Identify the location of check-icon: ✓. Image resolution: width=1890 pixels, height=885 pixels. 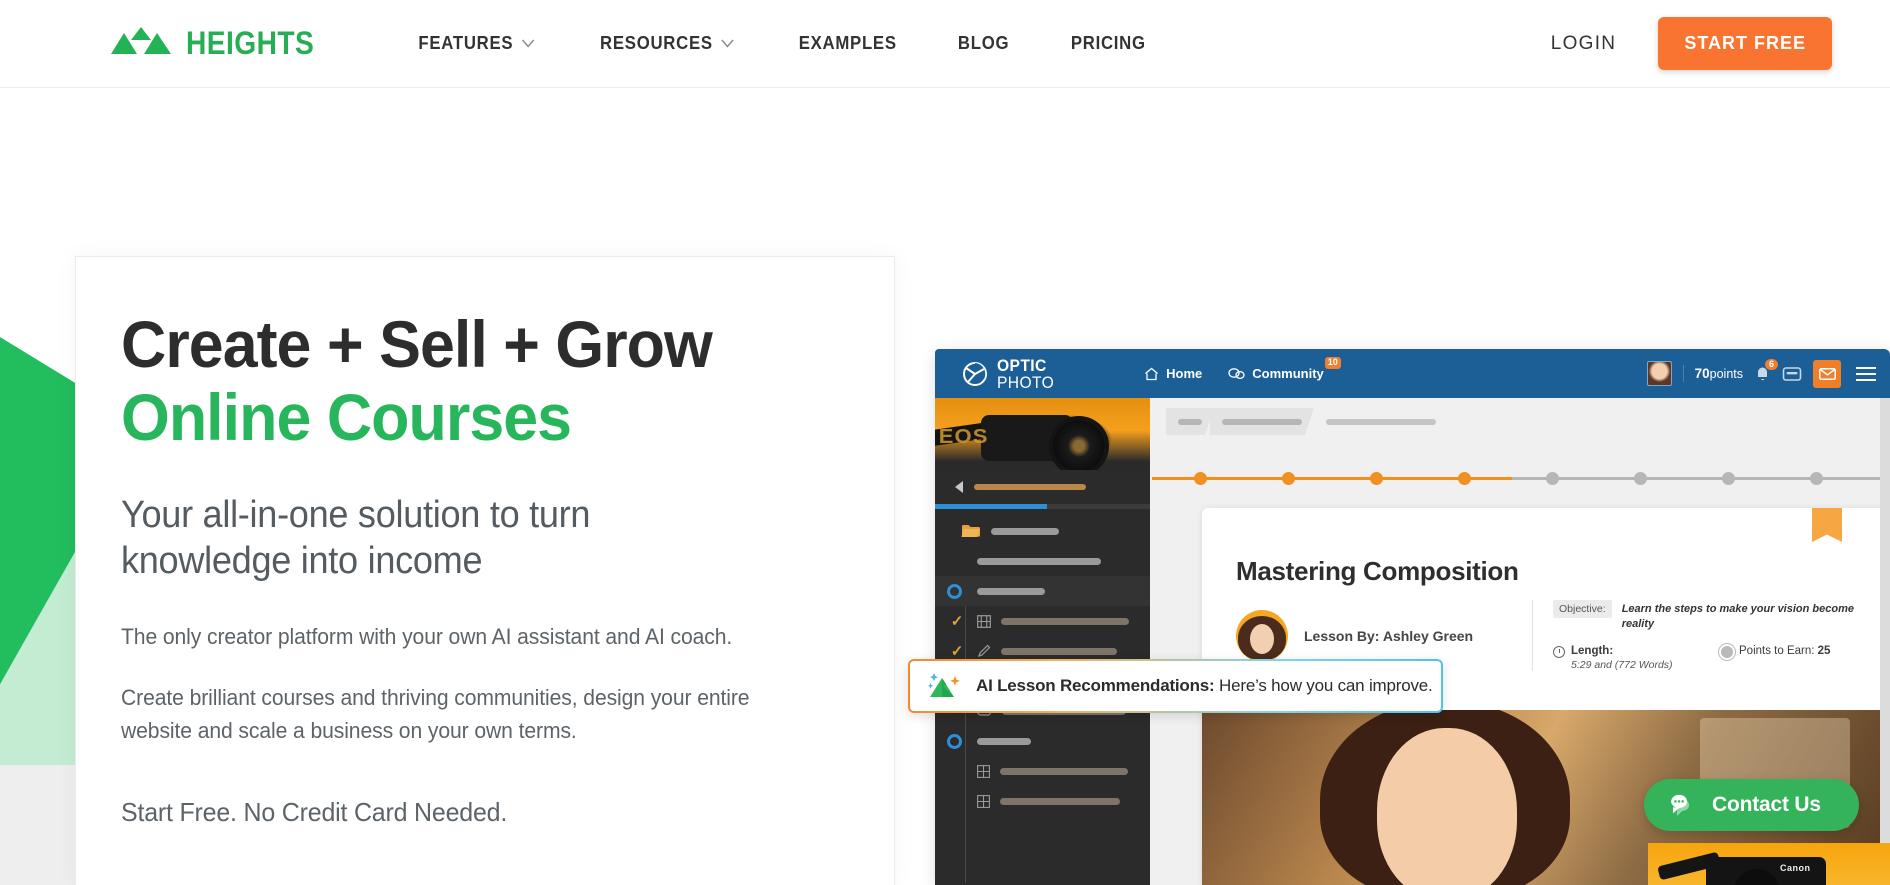
(957, 651).